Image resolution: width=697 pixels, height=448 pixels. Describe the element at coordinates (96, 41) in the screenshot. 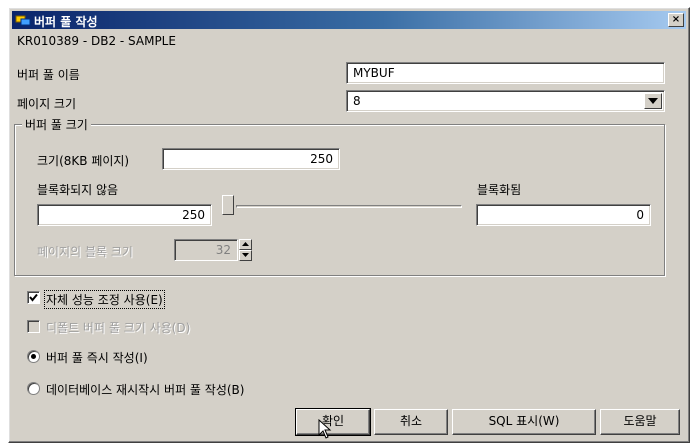

I see `connection-subtitle: KR010389 - DB2 - SAMPLE` at that location.